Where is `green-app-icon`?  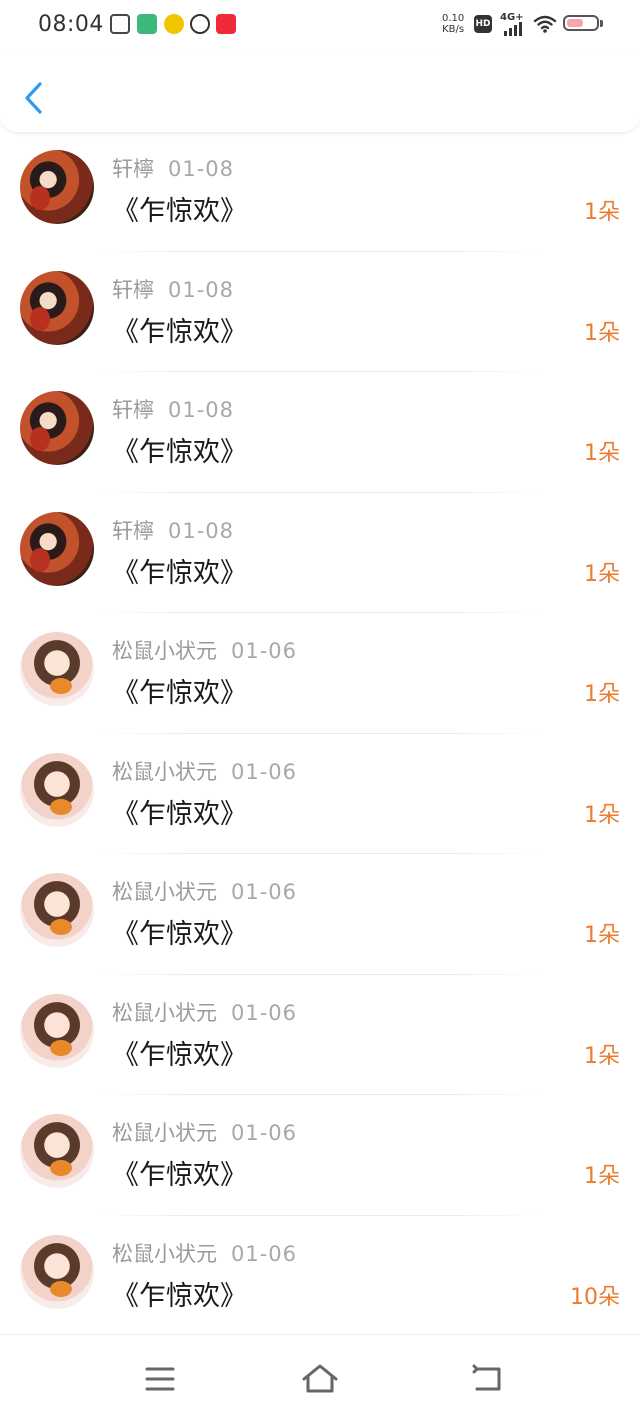 green-app-icon is located at coordinates (147, 24).